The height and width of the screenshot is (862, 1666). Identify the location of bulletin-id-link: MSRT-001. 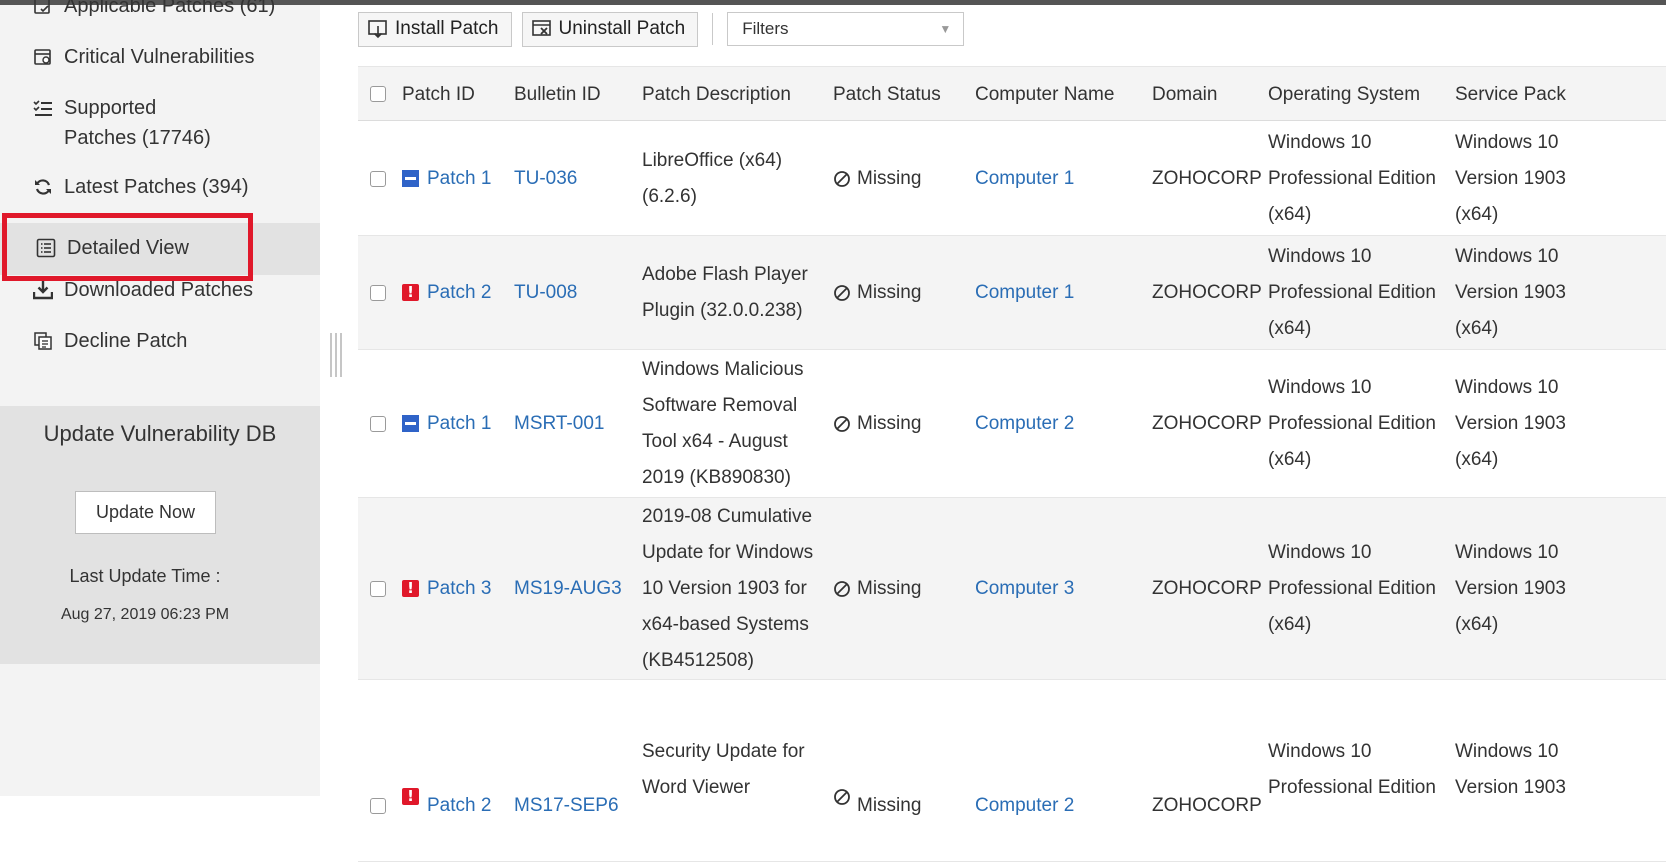
(559, 424).